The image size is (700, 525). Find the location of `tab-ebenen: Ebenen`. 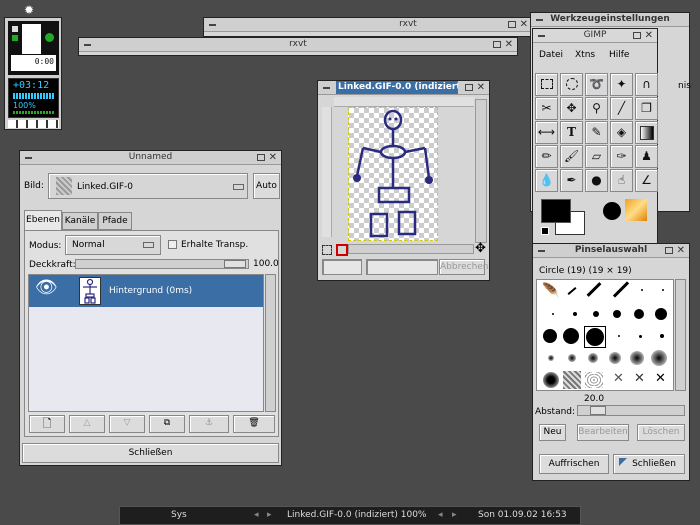

tab-ebenen: Ebenen is located at coordinates (43, 220).